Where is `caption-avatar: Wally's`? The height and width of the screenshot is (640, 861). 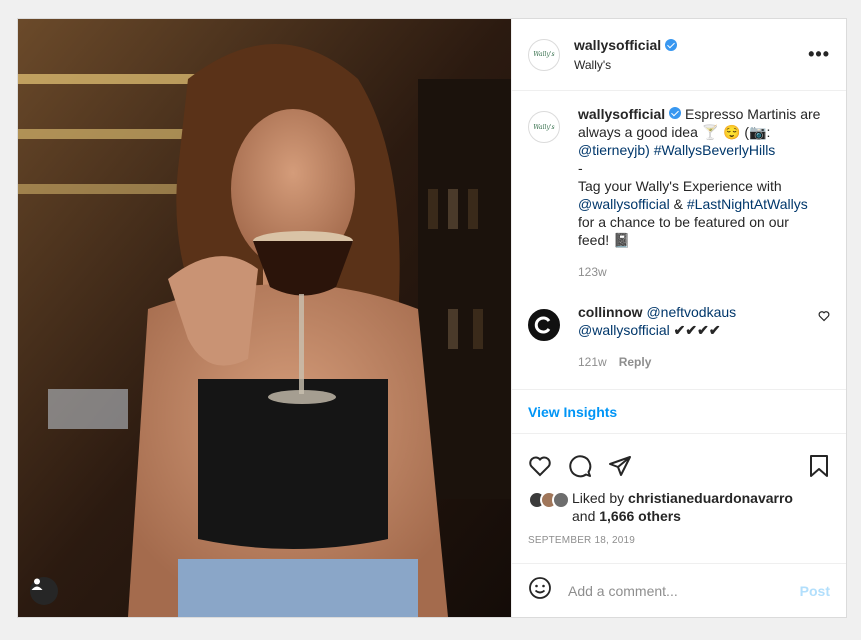 caption-avatar: Wally's is located at coordinates (544, 127).